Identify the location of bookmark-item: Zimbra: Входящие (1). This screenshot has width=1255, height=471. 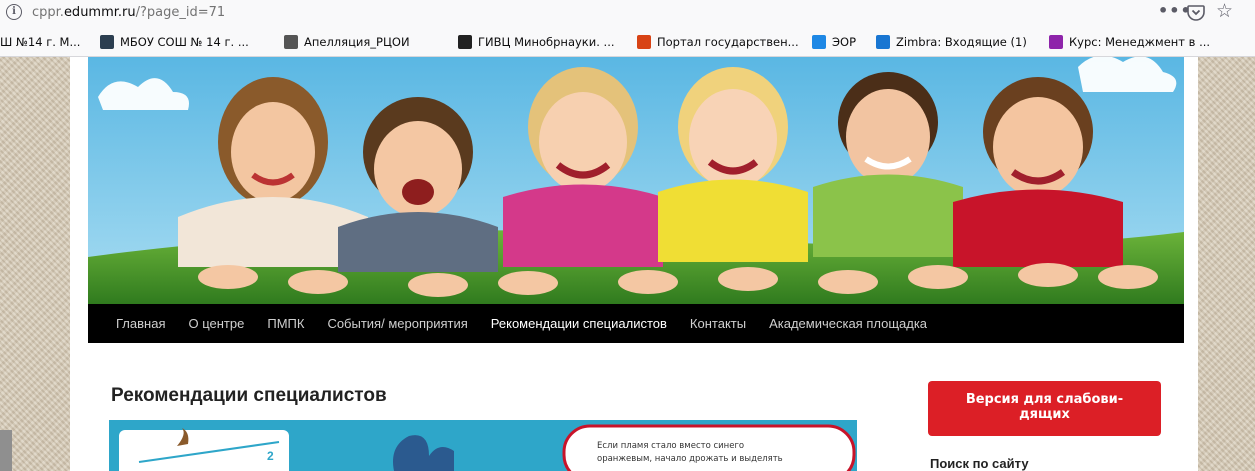
(951, 42).